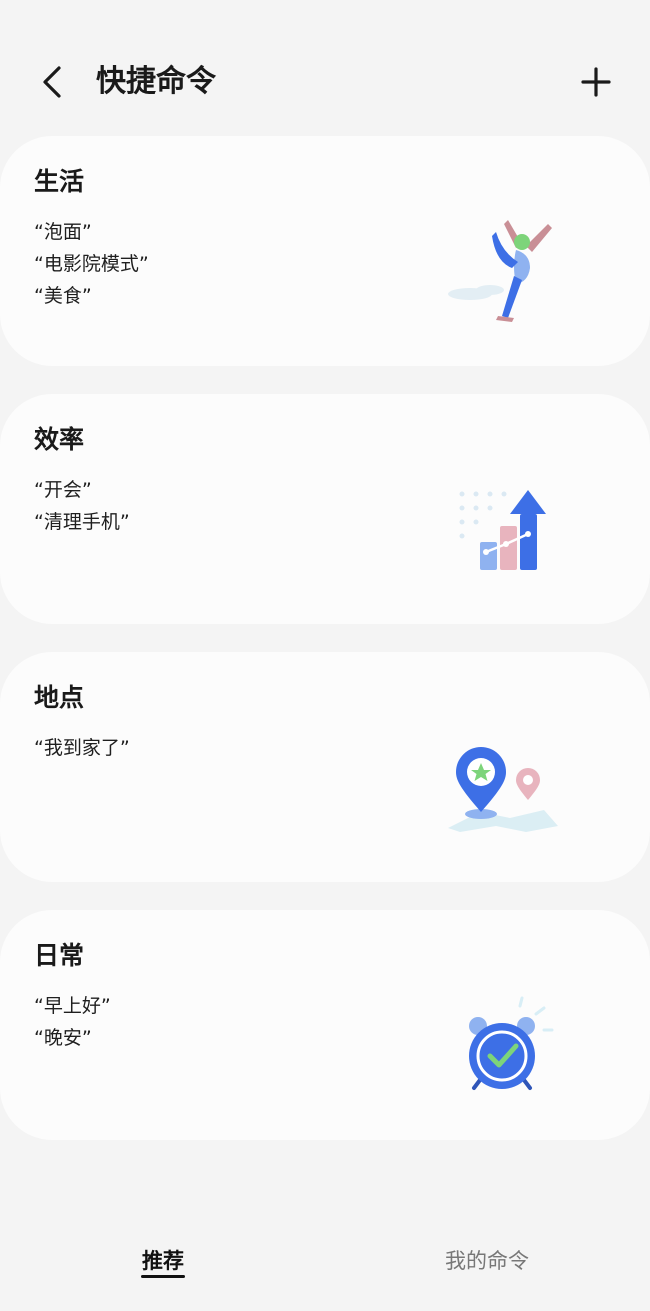 This screenshot has width=650, height=1311. What do you see at coordinates (59, 181) in the screenshot?
I see `card-title: 生活` at bounding box center [59, 181].